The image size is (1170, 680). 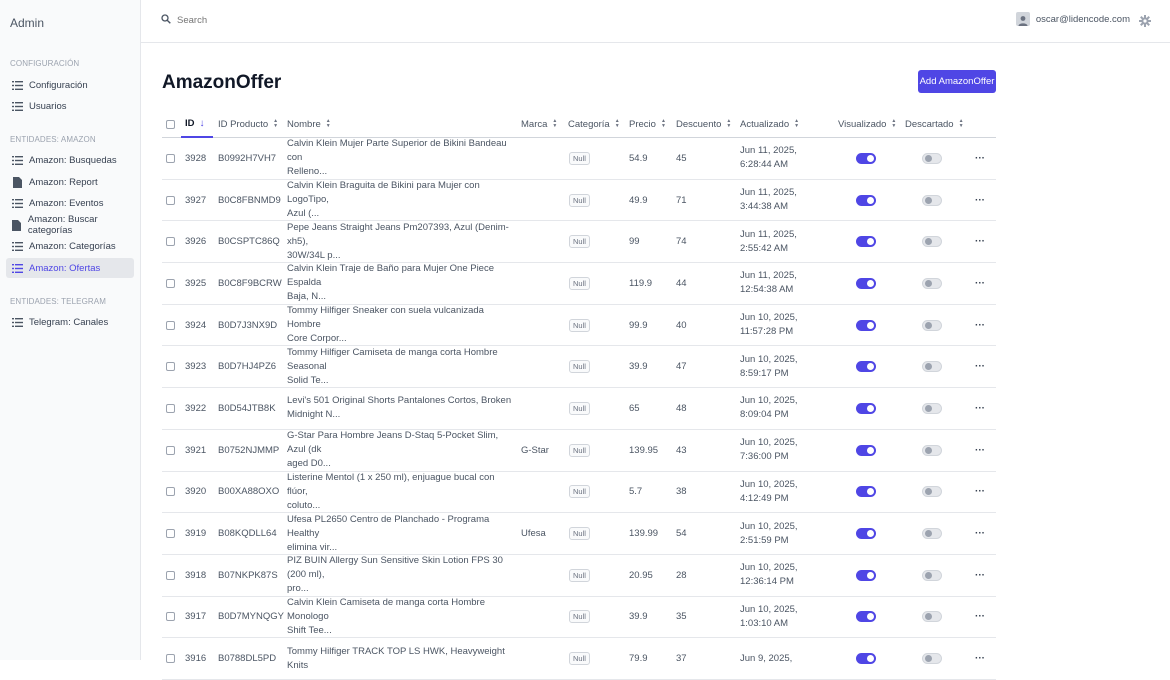 What do you see at coordinates (769, 526) in the screenshot?
I see `updated-cell-line1: Jun 10, 2025,` at bounding box center [769, 526].